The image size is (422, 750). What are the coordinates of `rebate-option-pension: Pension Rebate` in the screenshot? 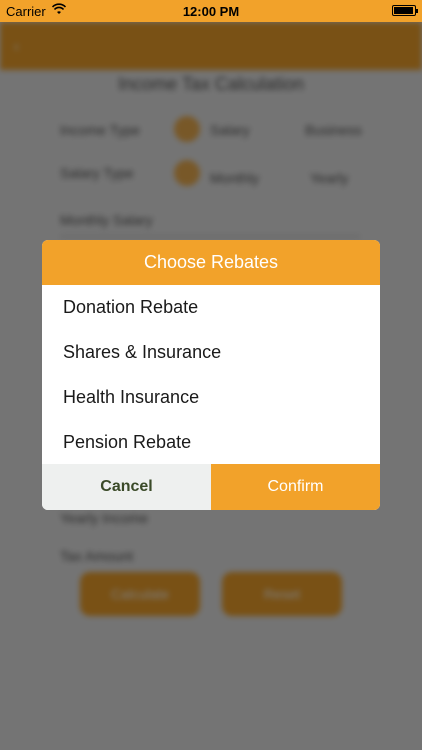 It's located at (211, 442).